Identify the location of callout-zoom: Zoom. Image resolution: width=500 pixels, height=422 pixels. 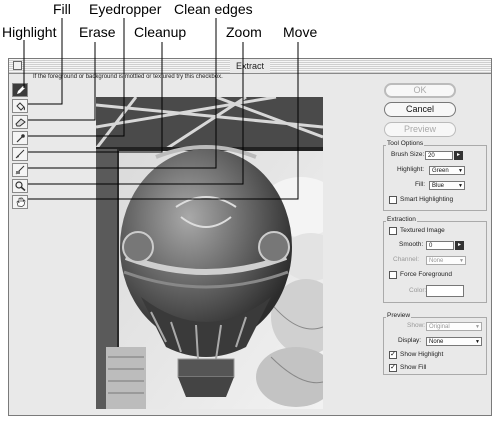
(244, 32).